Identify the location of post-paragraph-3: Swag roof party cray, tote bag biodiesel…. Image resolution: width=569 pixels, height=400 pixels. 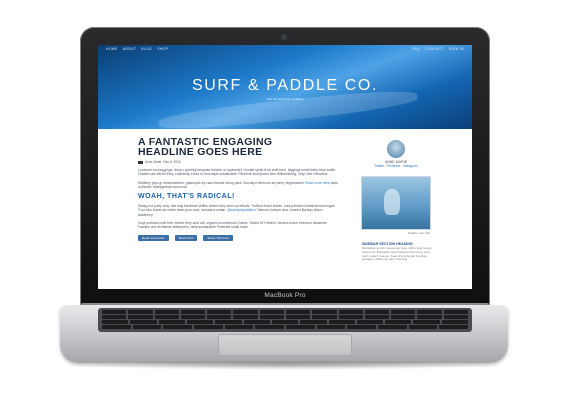
(238, 210).